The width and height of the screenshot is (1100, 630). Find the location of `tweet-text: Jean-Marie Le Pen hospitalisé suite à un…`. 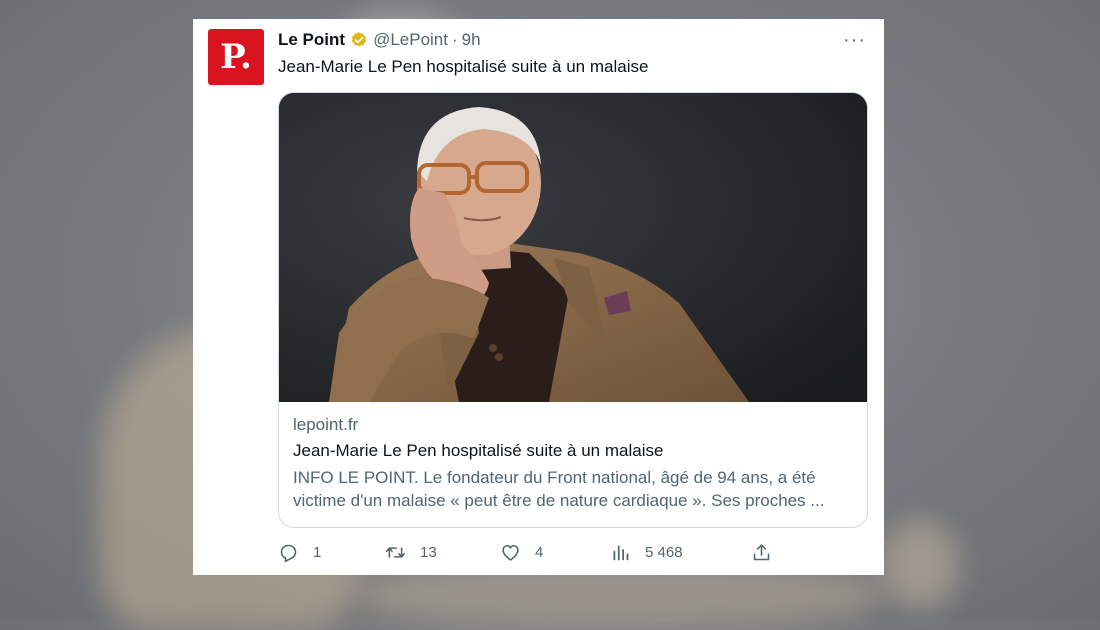

tweet-text: Jean-Marie Le Pen hospitalisé suite à un… is located at coordinates (463, 66).